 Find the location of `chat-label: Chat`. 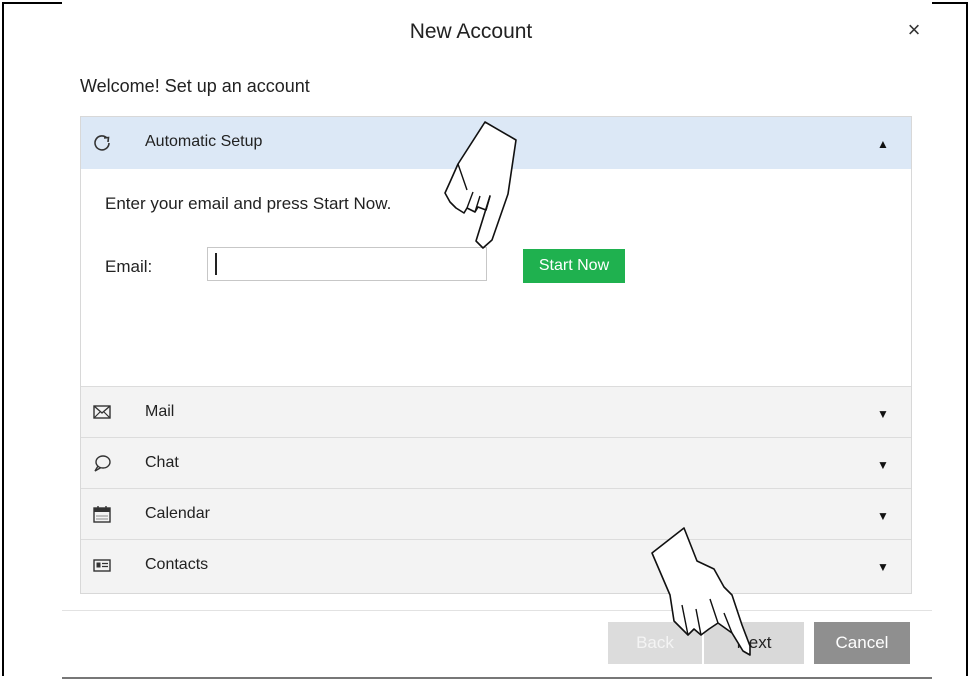

chat-label: Chat is located at coordinates (162, 462).